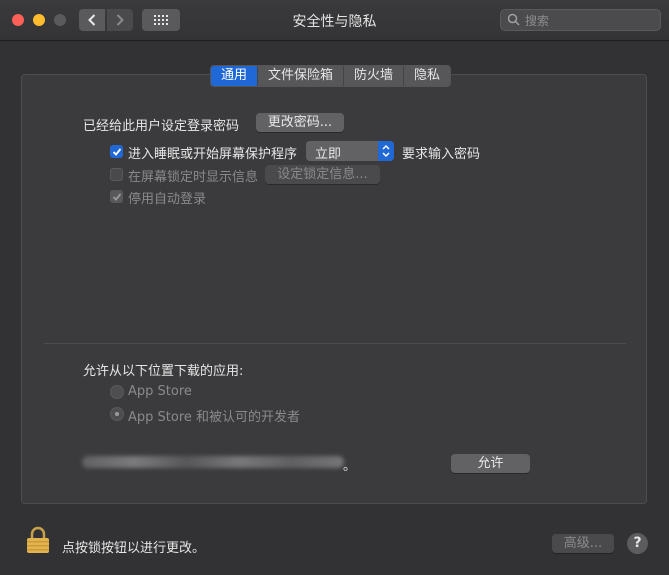  Describe the element at coordinates (334, 20) in the screenshot. I see `title-bar: 安全性与隐私` at that location.